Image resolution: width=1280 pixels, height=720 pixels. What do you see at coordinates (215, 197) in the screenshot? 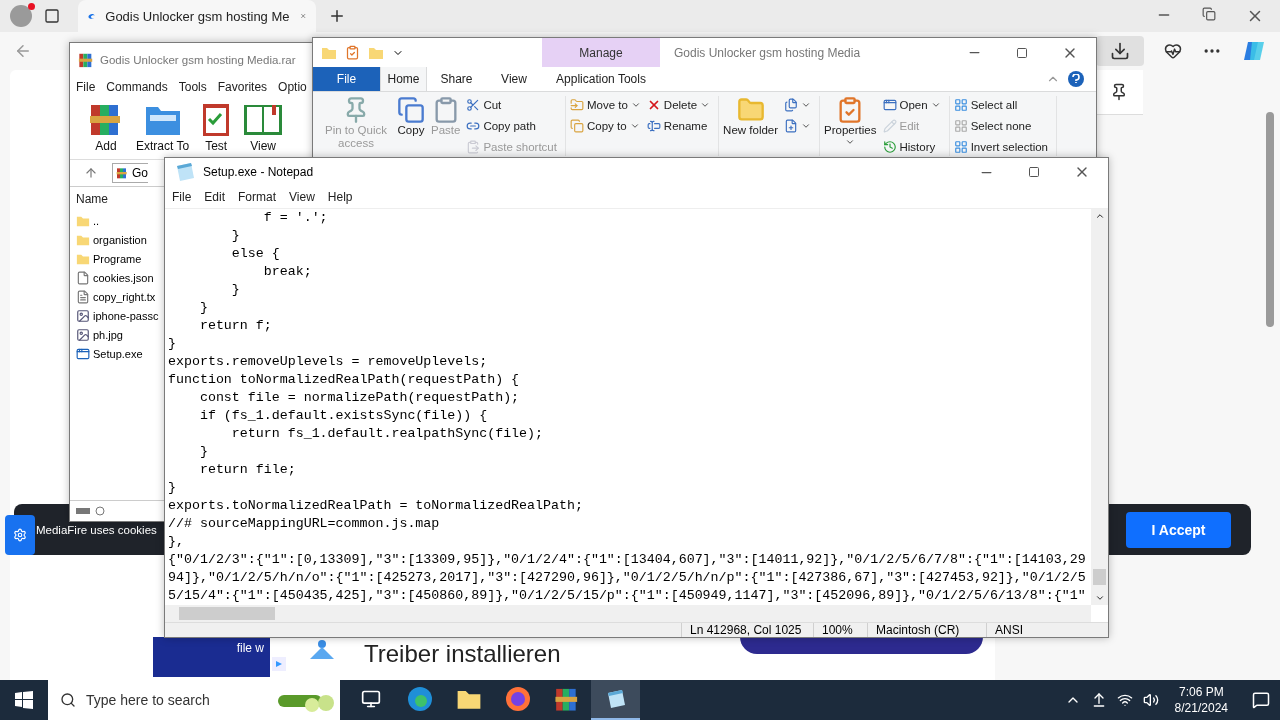
I see `menu-item: Edit` at bounding box center [215, 197].